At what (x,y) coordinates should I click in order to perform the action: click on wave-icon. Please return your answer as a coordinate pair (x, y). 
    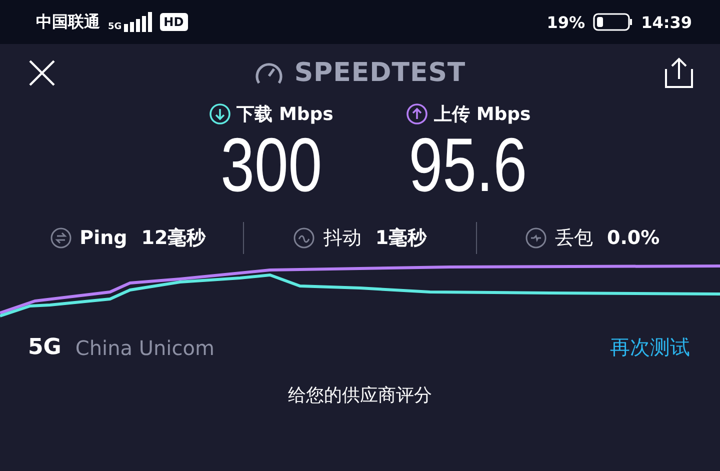
    Looking at the image, I should click on (304, 238).